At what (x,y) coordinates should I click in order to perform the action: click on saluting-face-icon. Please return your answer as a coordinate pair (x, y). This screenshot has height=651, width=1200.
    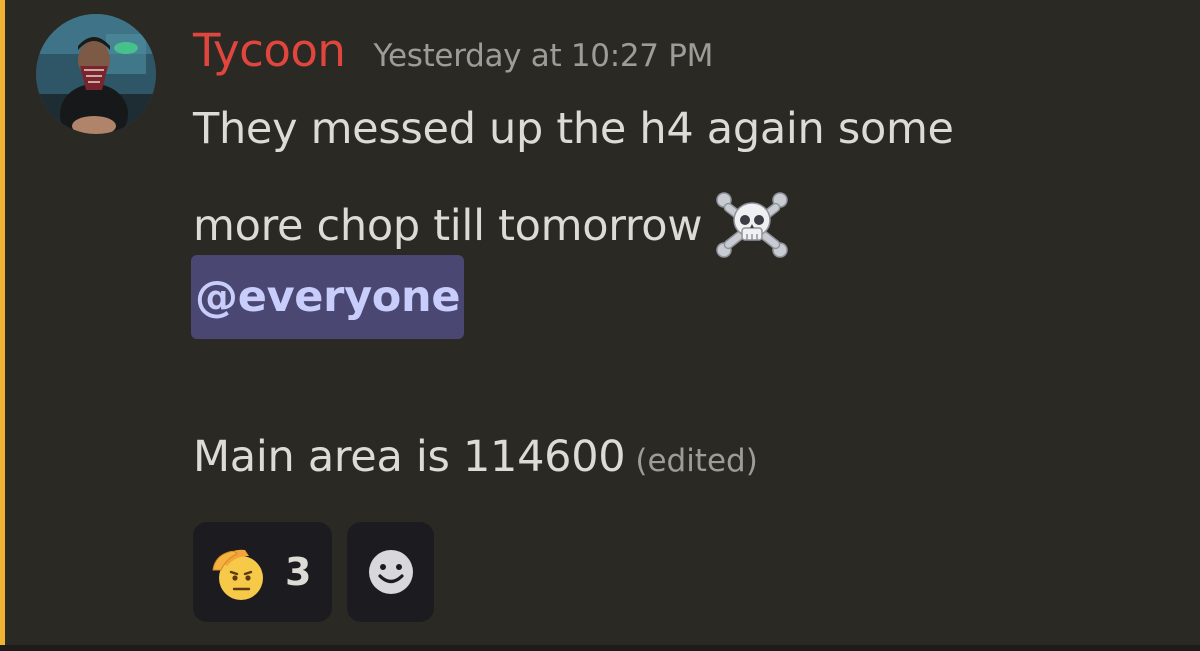
    Looking at the image, I should click on (239, 572).